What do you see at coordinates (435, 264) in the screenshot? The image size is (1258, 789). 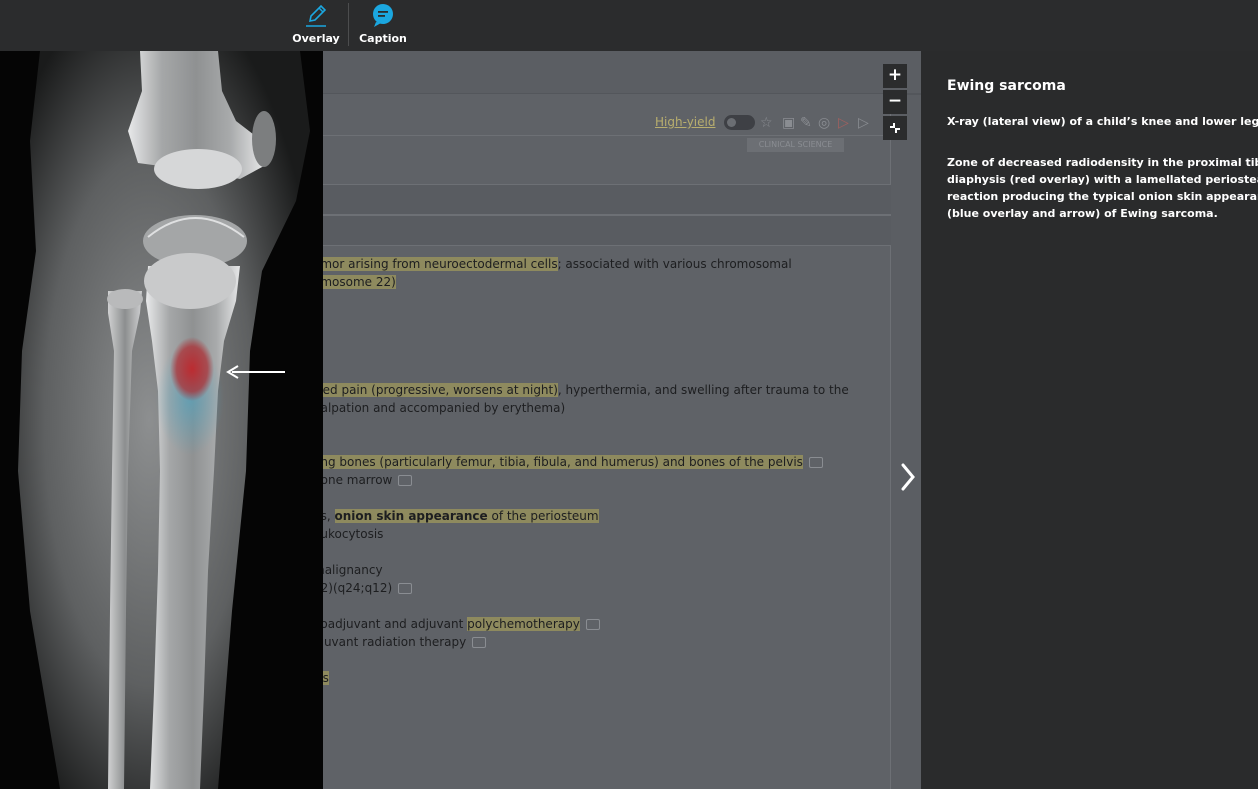 I see `highlighted-text: amor arising from neuroectodermal cells` at bounding box center [435, 264].